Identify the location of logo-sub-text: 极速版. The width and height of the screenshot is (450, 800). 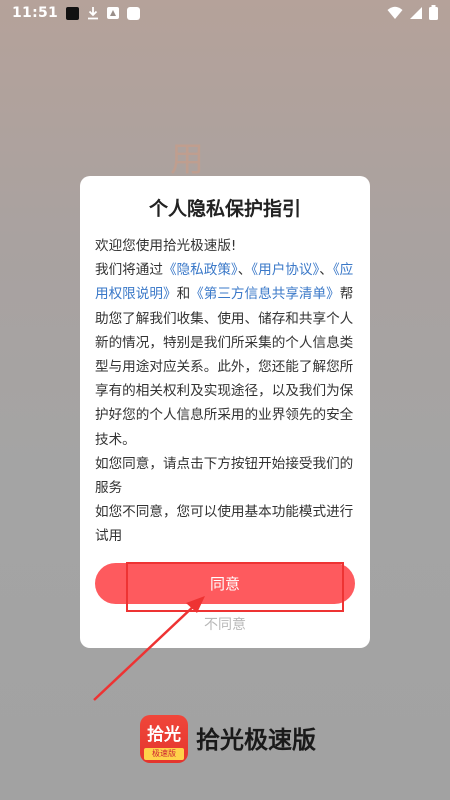
(164, 754).